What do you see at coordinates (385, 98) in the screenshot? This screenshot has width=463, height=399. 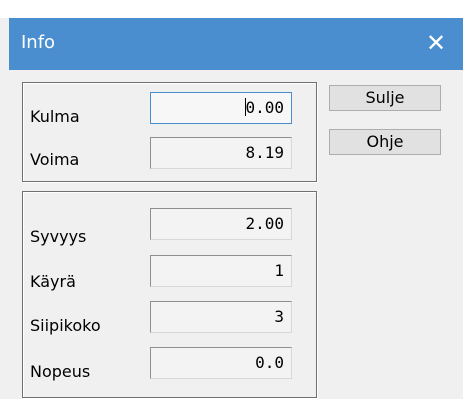 I see `sulje-button: Sulje` at bounding box center [385, 98].